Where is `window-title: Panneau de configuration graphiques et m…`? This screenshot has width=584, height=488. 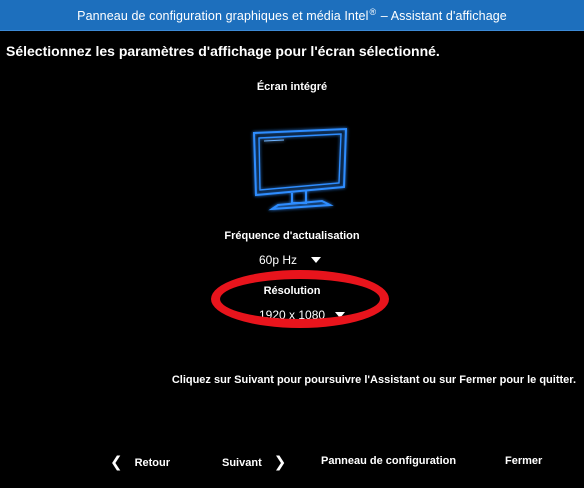 window-title: Panneau de configuration graphiques et m… is located at coordinates (292, 15).